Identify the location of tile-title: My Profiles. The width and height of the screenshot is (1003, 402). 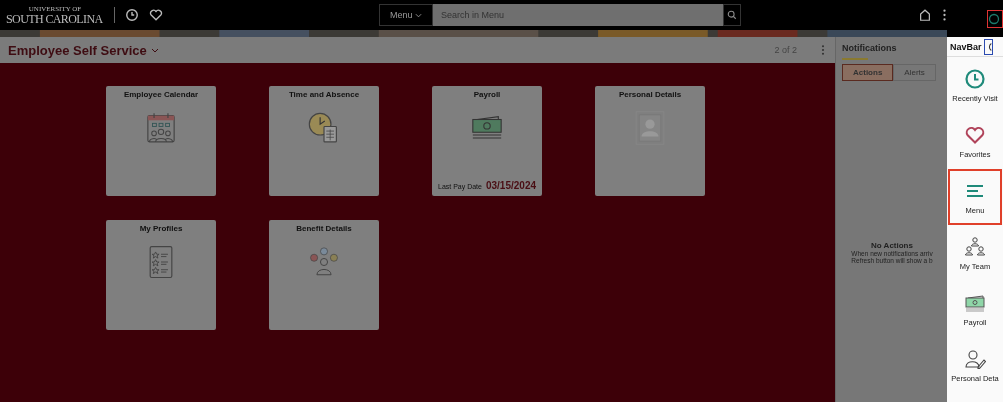
(161, 228).